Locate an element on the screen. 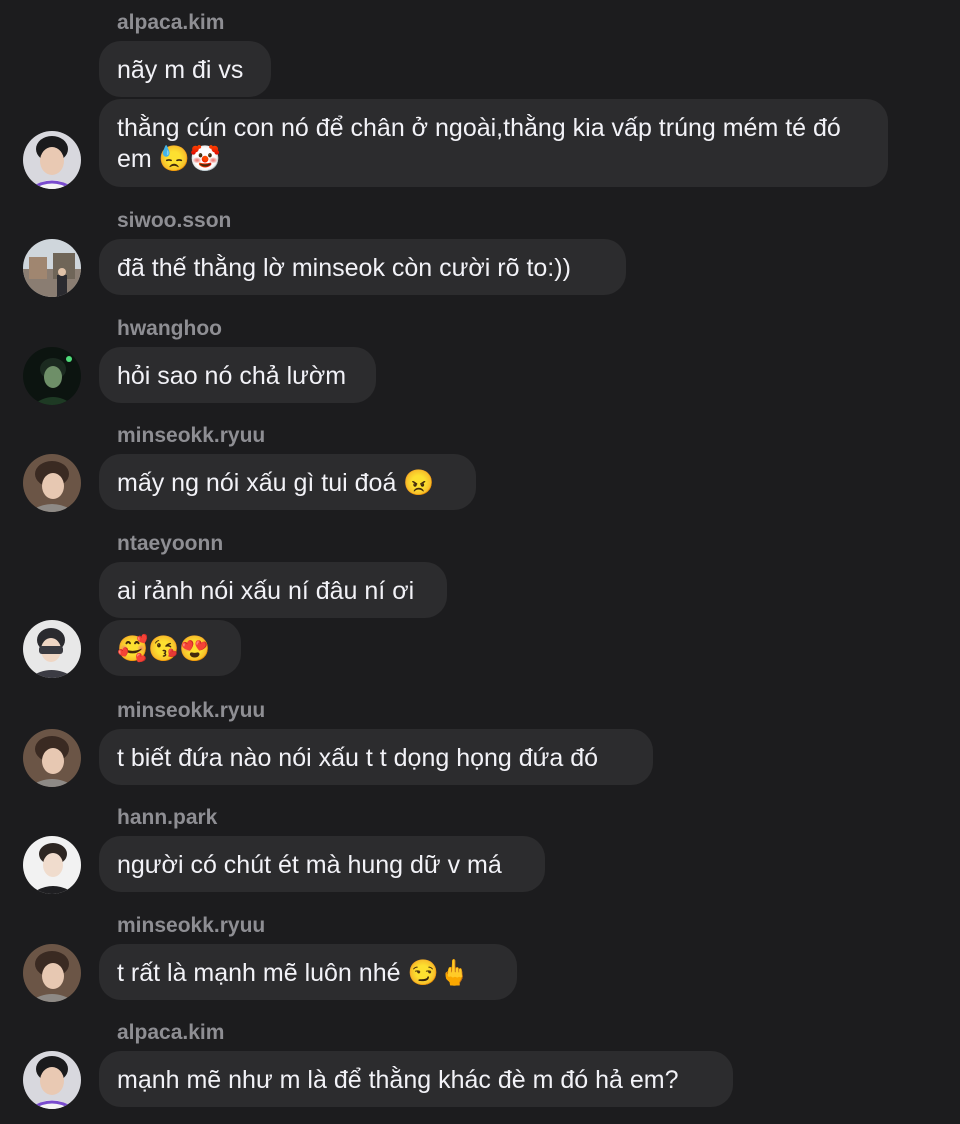 This screenshot has width=960, height=1124. sender-name: ntaeyoonn is located at coordinates (170, 543).